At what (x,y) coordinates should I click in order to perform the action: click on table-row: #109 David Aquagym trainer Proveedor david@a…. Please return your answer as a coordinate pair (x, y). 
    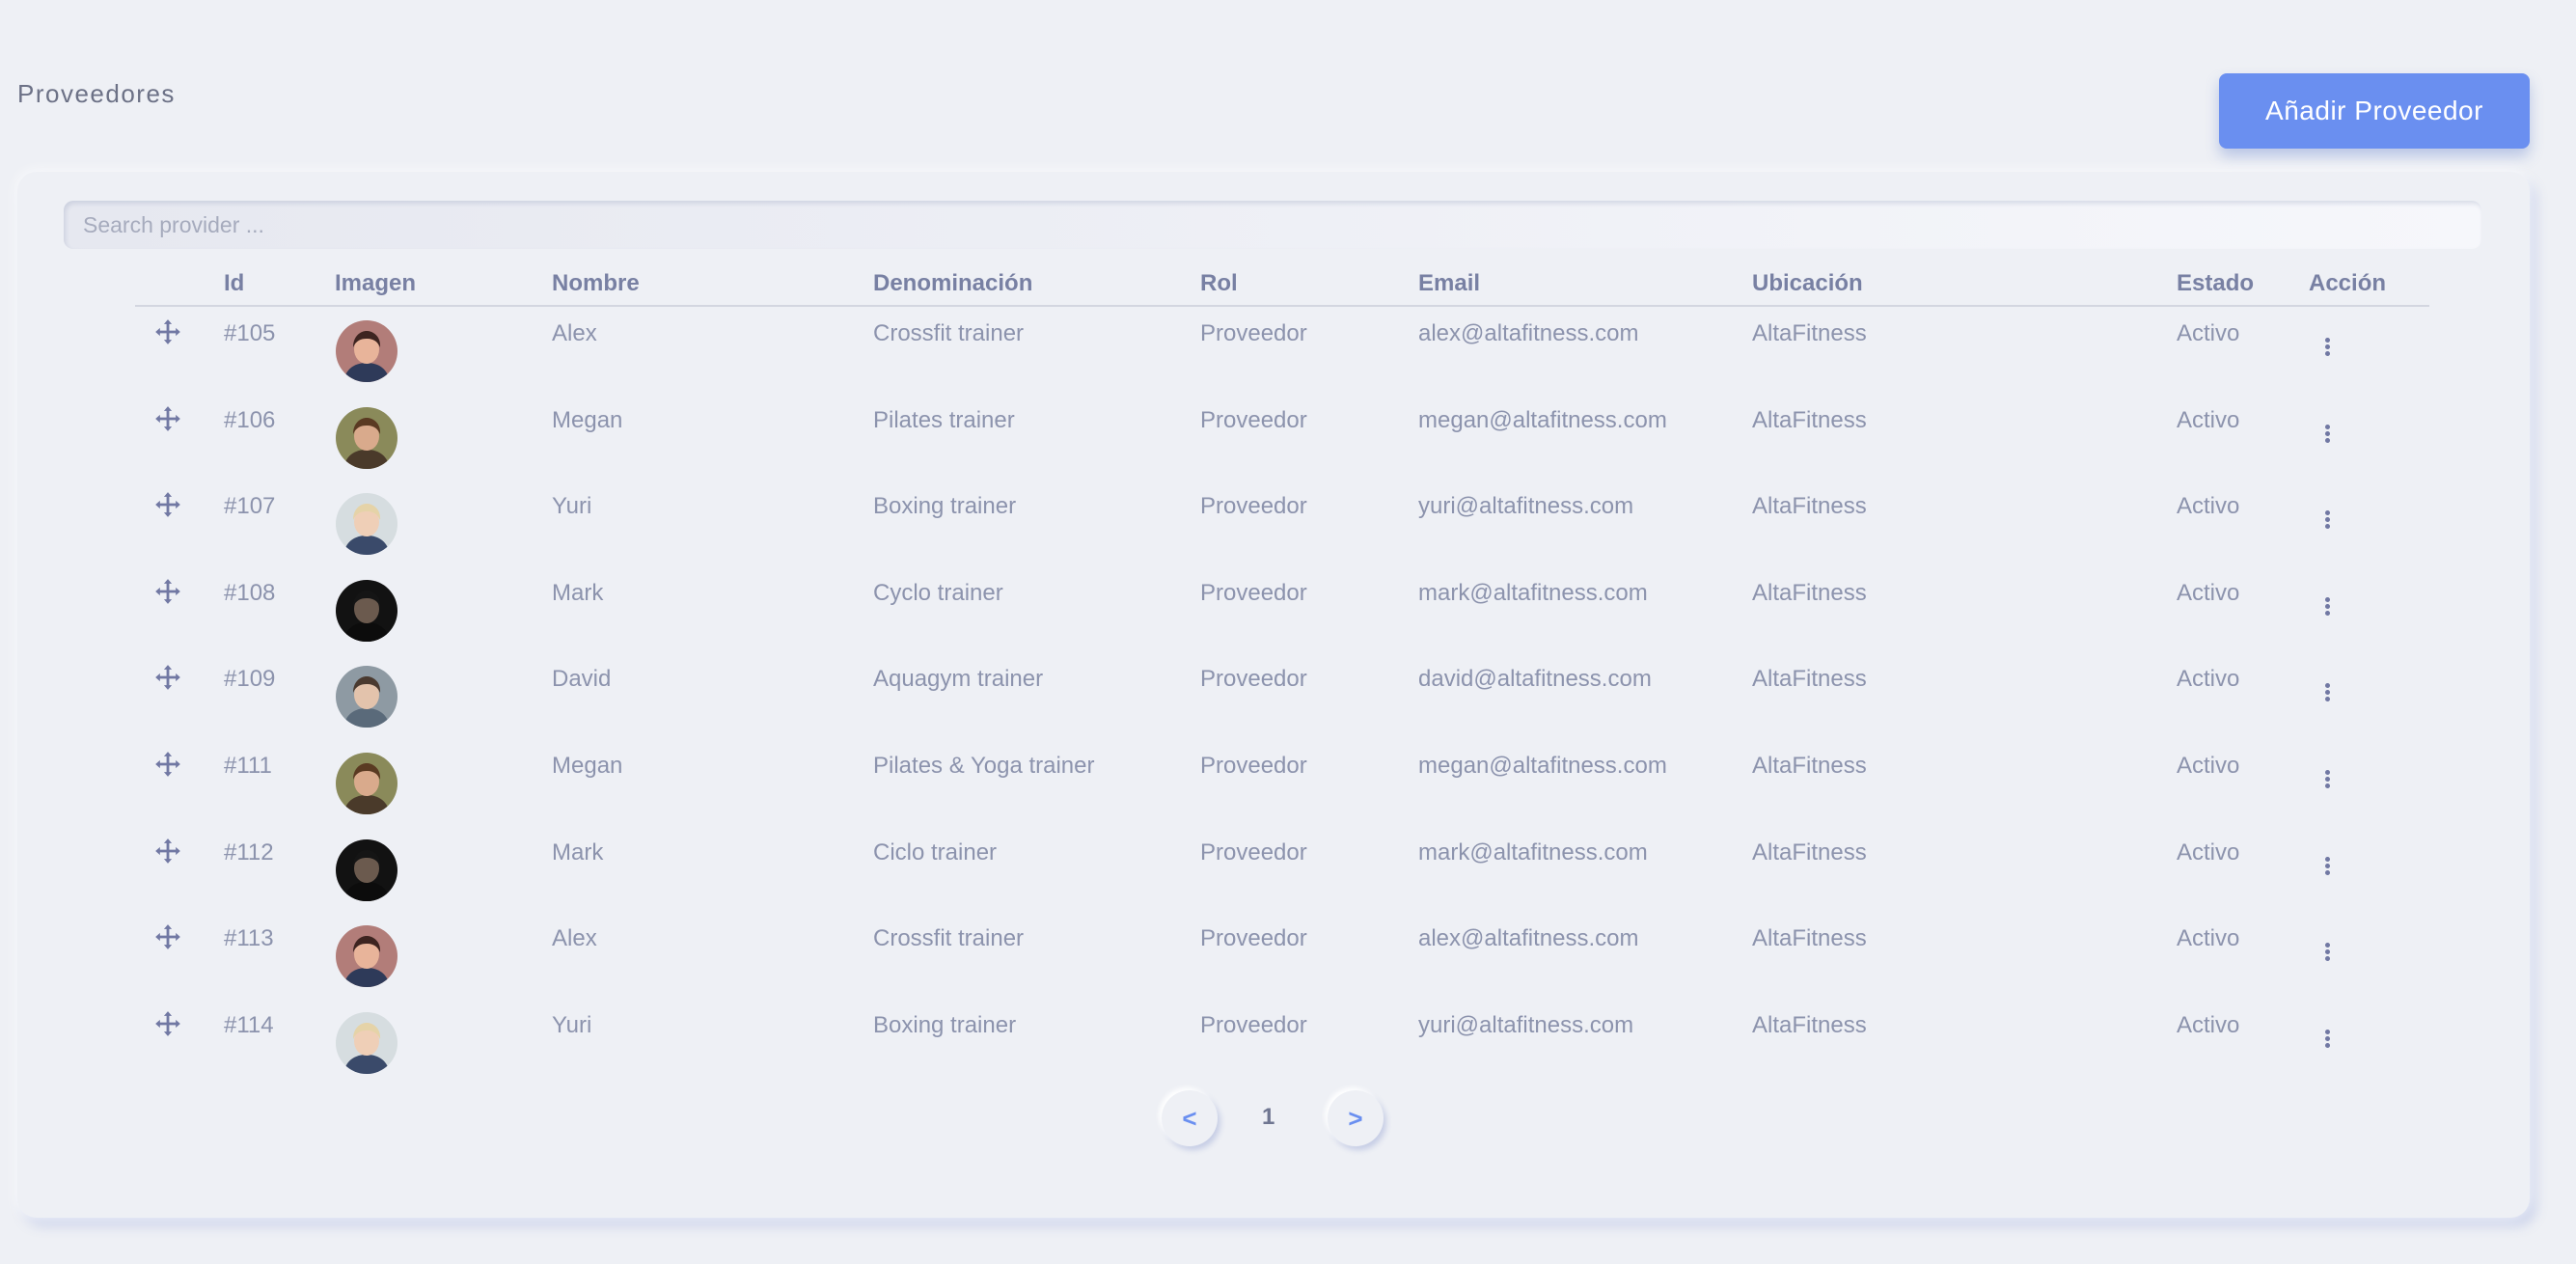
    Looking at the image, I should click on (1282, 697).